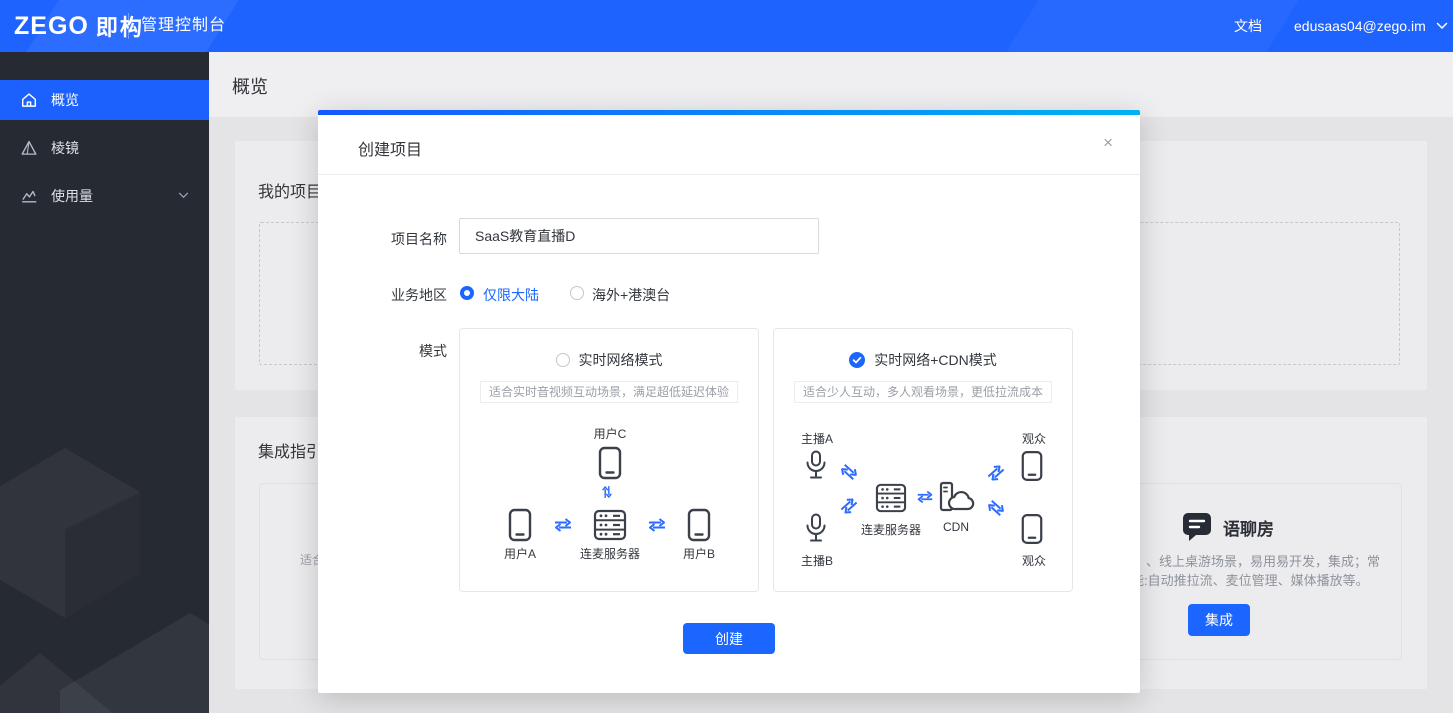  I want to click on top-navbar: ZEGO 即构 管理控制台 文档 edusaas04@zego.im, so click(726, 26).